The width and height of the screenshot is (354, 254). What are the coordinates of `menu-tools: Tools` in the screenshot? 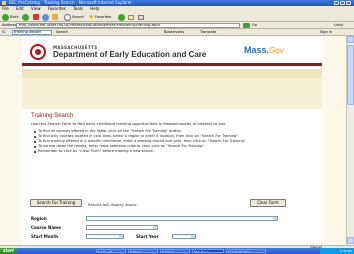 It's located at (78, 8).